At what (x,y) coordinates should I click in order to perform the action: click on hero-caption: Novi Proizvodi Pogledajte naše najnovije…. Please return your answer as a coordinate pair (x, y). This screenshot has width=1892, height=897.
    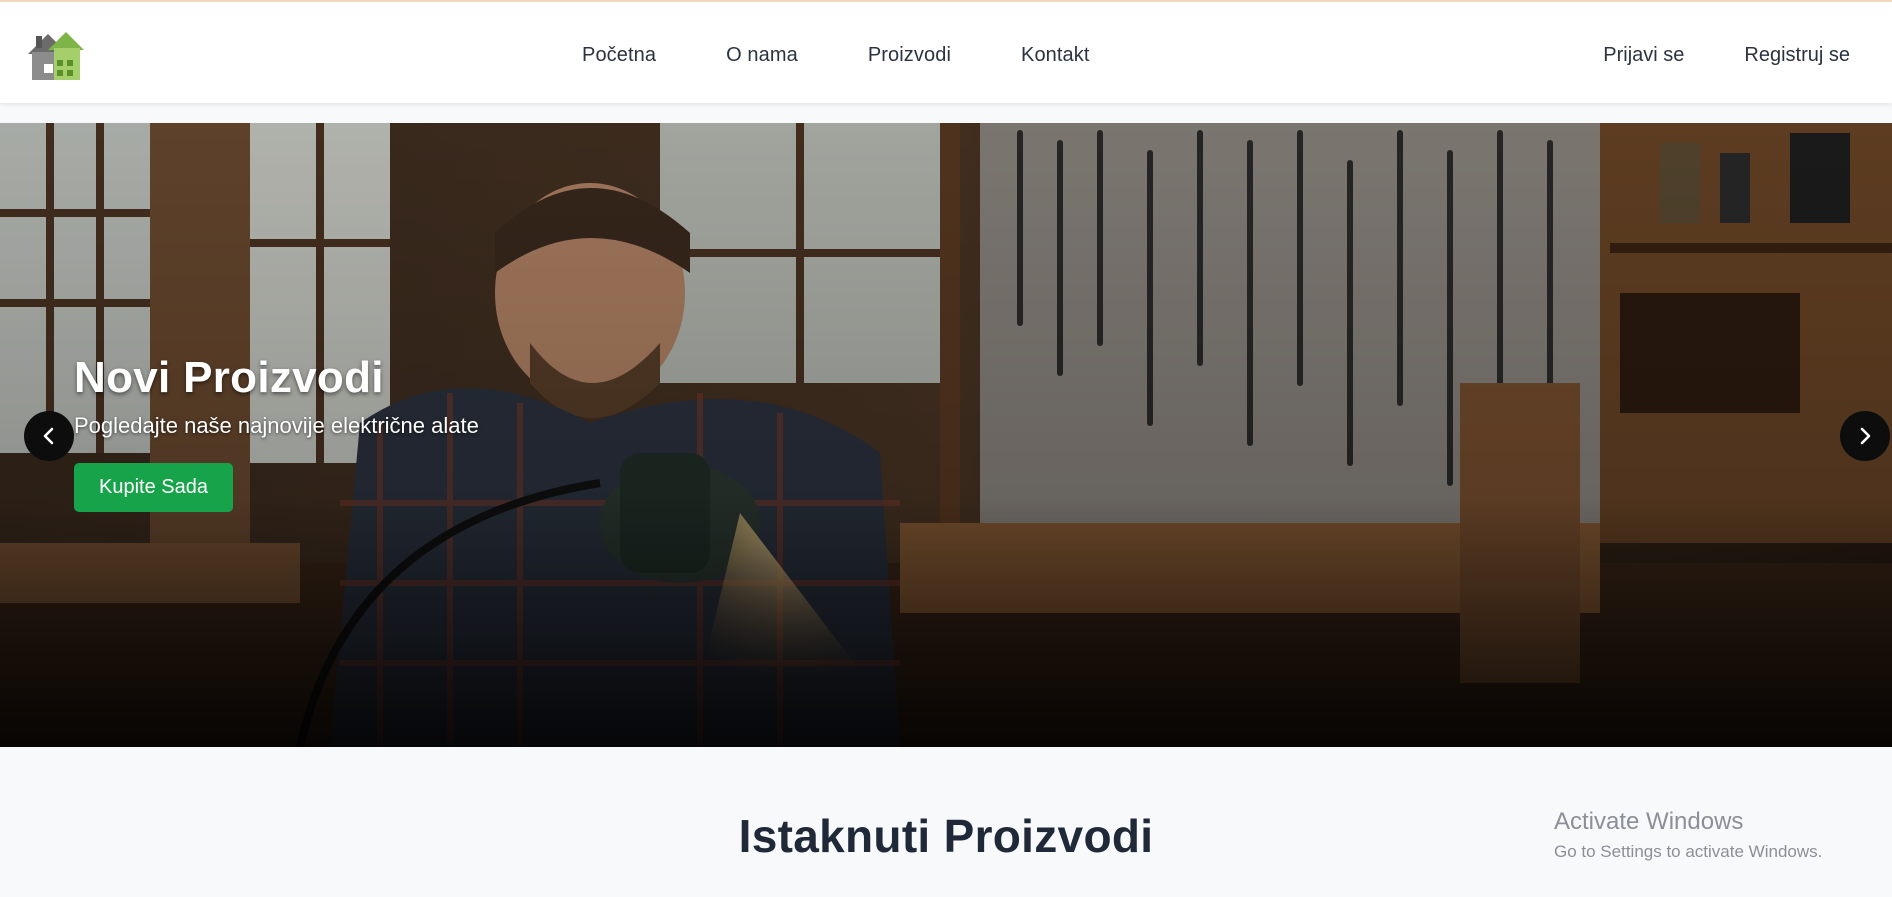
    Looking at the image, I should click on (276, 432).